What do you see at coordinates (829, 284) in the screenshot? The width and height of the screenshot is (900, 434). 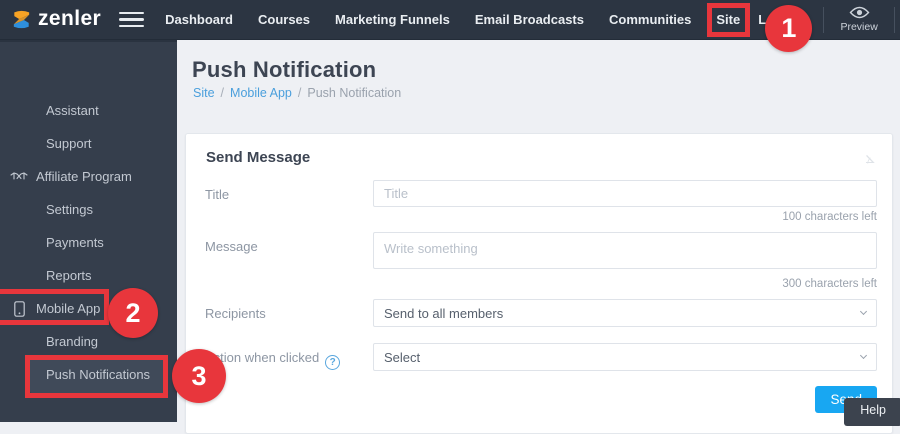 I see `message-chars-left: 300 characters left` at bounding box center [829, 284].